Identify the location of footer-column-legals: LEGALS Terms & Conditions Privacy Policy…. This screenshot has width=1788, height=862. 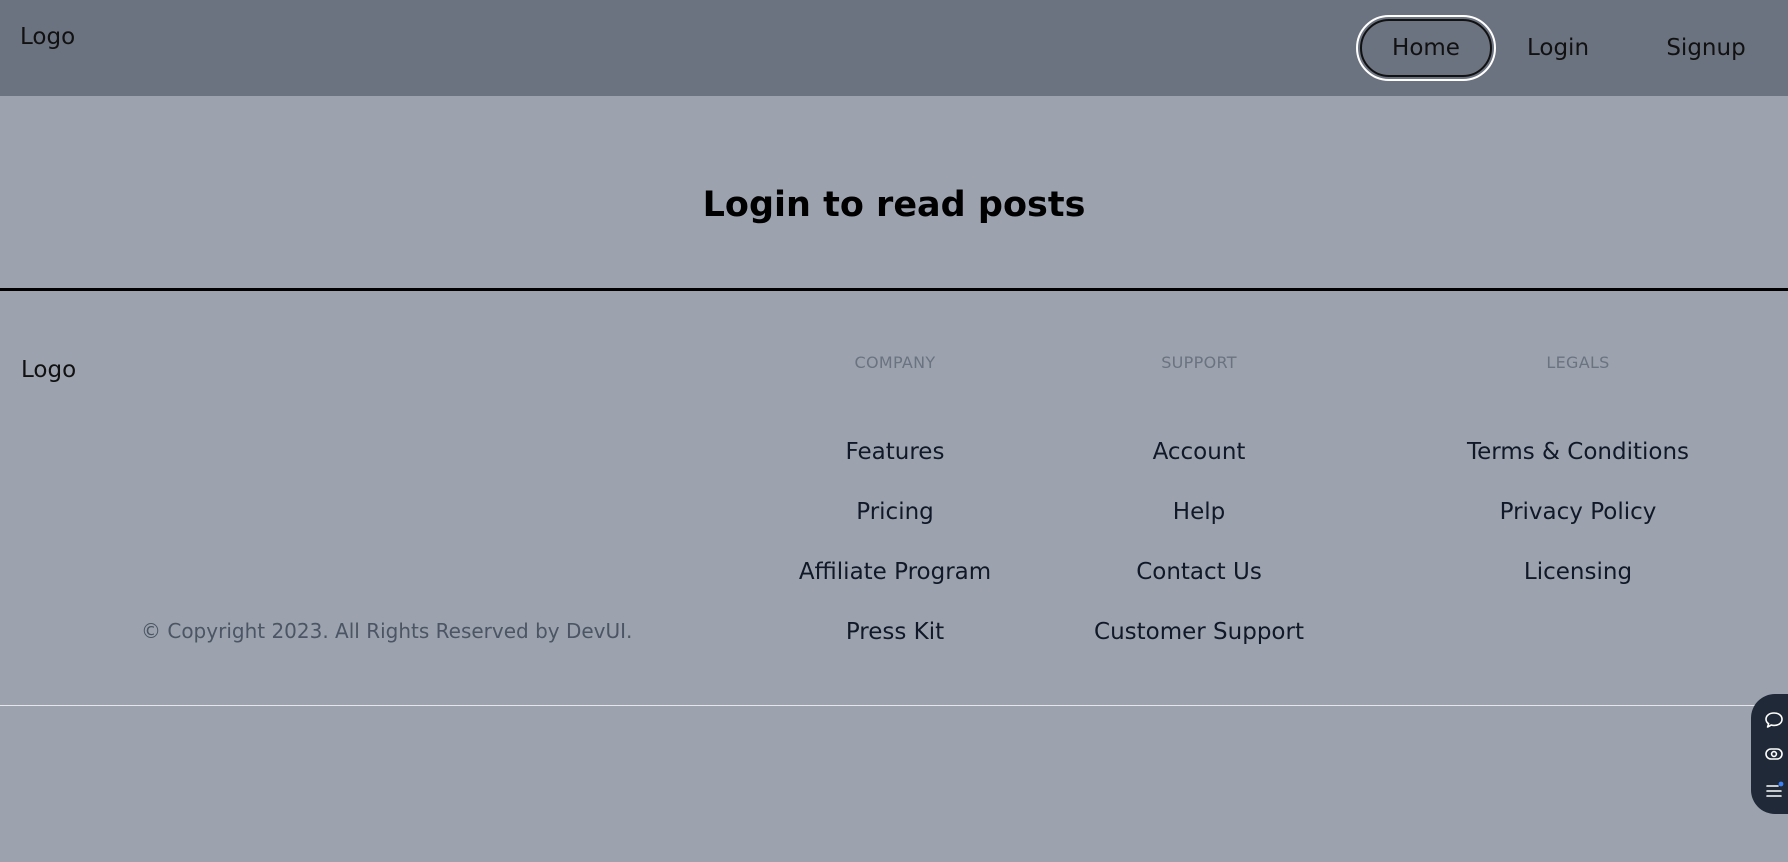
(1578, 485).